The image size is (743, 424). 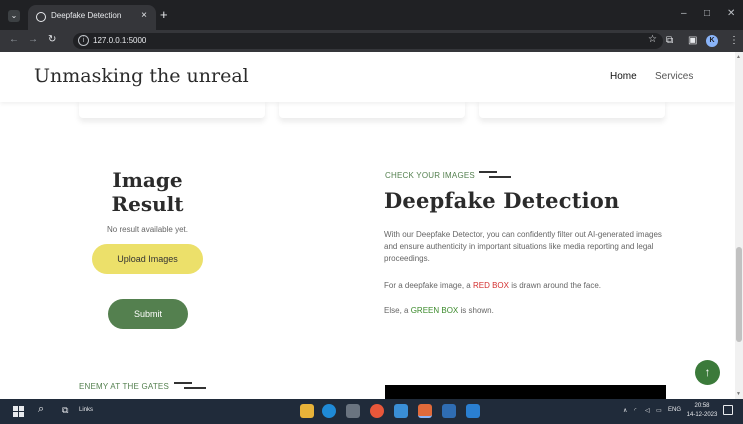 I want to click on scroll-up-icon: ▲, so click(x=738, y=57).